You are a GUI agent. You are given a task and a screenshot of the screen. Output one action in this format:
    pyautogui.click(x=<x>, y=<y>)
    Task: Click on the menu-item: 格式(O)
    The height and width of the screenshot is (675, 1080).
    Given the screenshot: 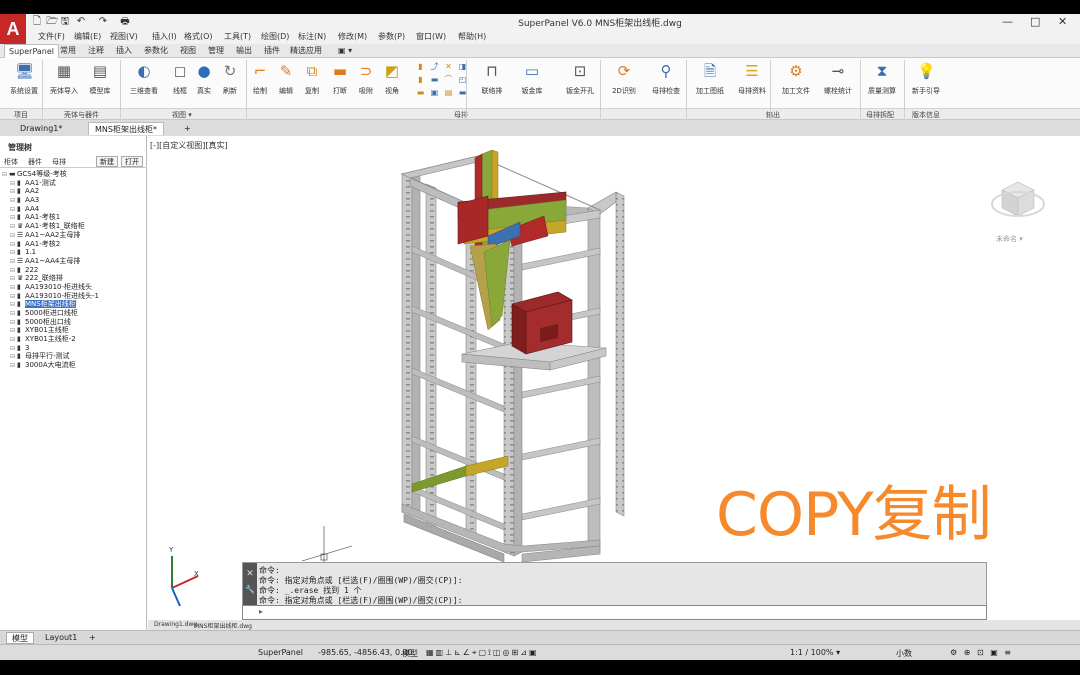 What is the action you would take?
    pyautogui.click(x=198, y=36)
    